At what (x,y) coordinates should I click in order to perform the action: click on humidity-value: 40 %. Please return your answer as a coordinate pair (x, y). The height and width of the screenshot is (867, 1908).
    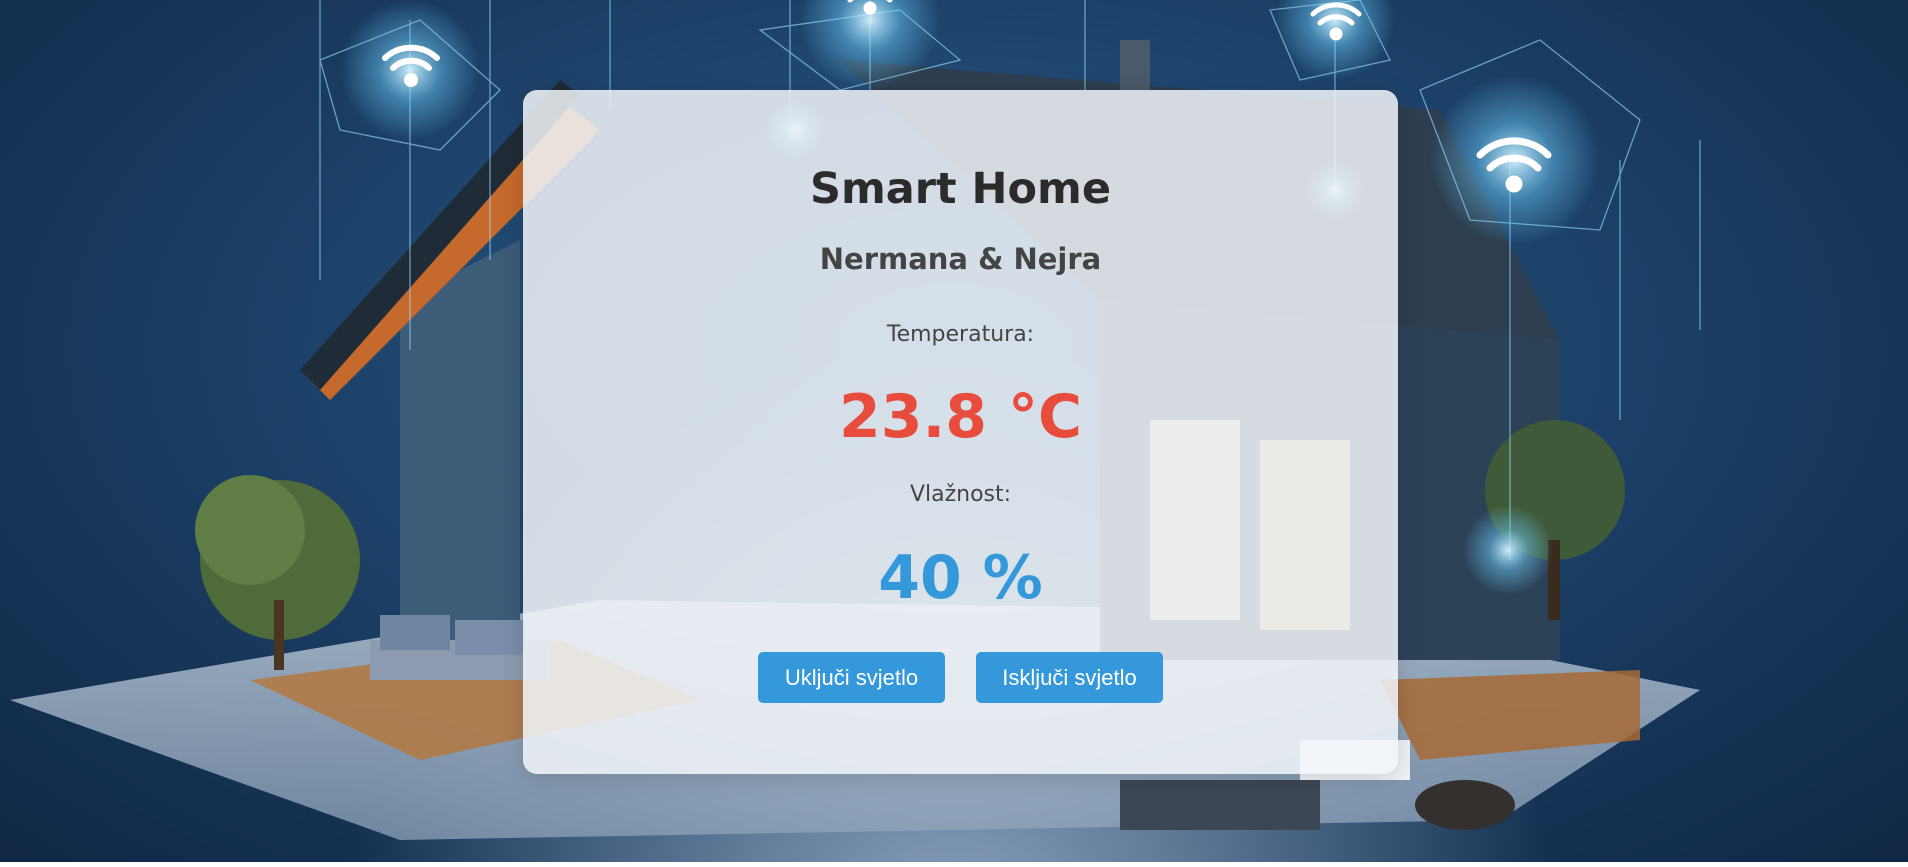
    Looking at the image, I should click on (960, 578).